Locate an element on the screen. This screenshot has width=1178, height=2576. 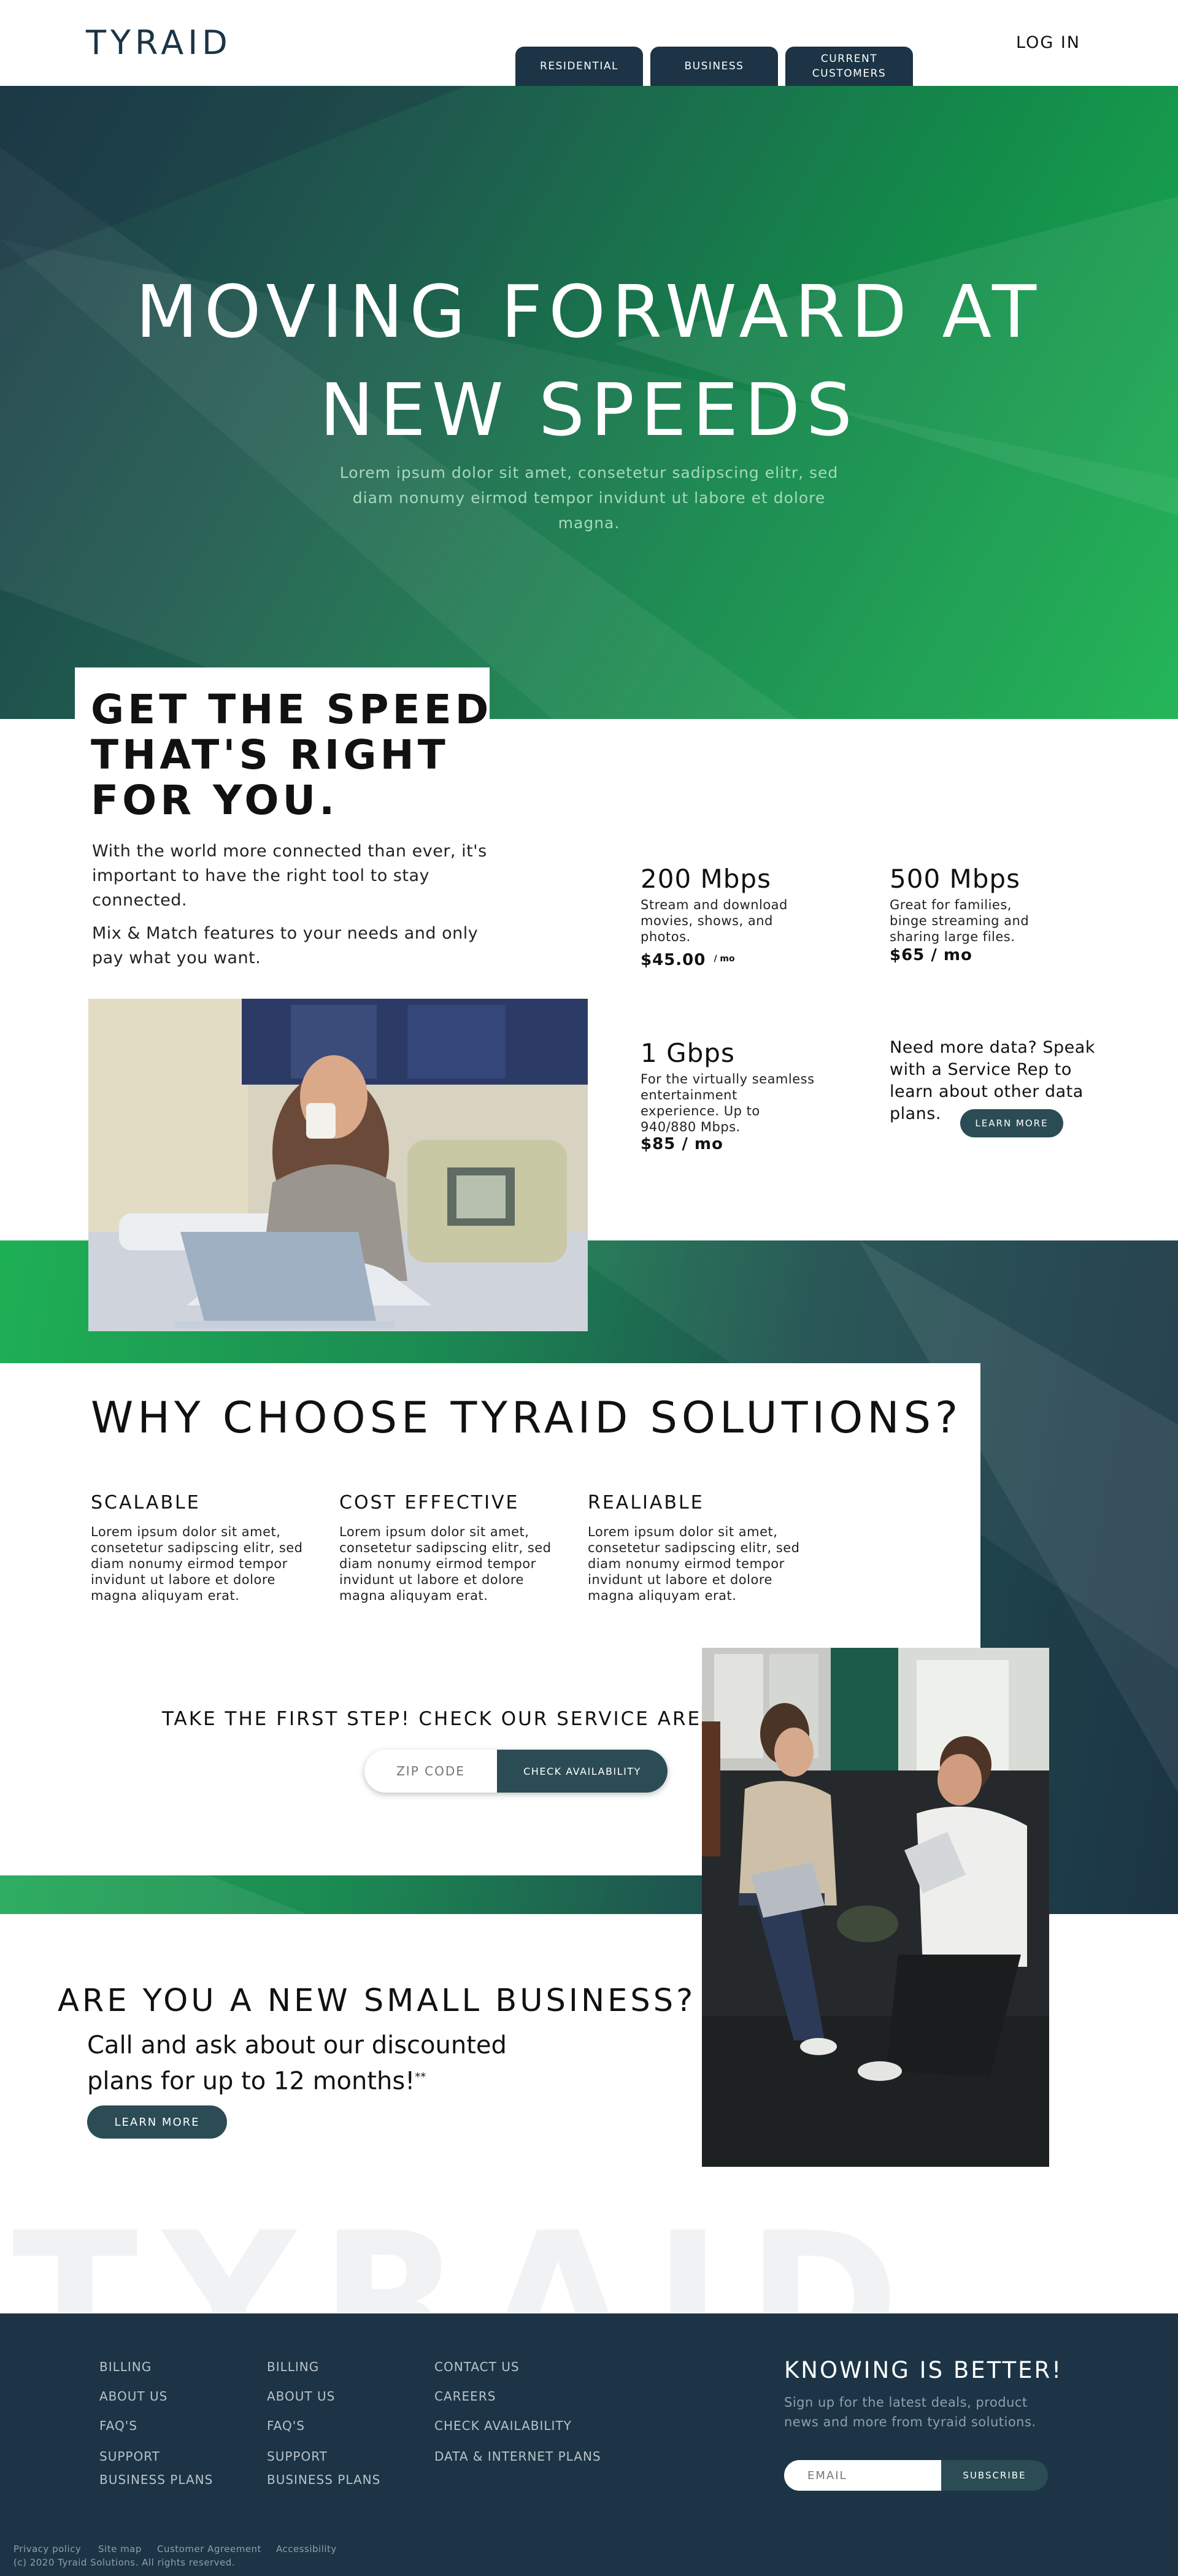
speed-title: GET THE SPEED THAT'S RIGHT FOR YOU. is located at coordinates (293, 755).